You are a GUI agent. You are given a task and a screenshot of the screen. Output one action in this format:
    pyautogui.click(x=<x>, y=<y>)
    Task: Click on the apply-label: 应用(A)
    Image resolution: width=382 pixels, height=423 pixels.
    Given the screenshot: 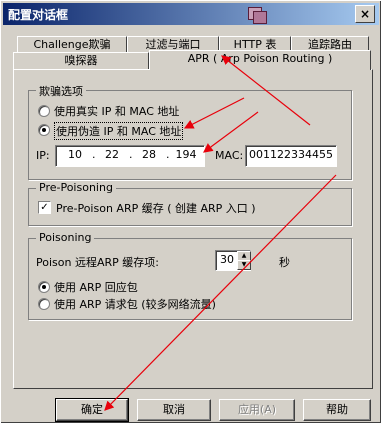 What is the action you would take?
    pyautogui.click(x=257, y=409)
    